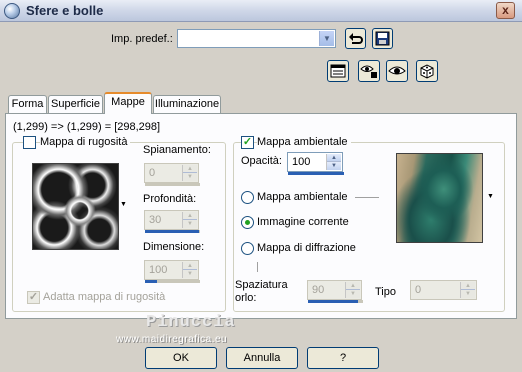 This screenshot has height=372, width=522. I want to click on close-button: x, so click(505, 10).